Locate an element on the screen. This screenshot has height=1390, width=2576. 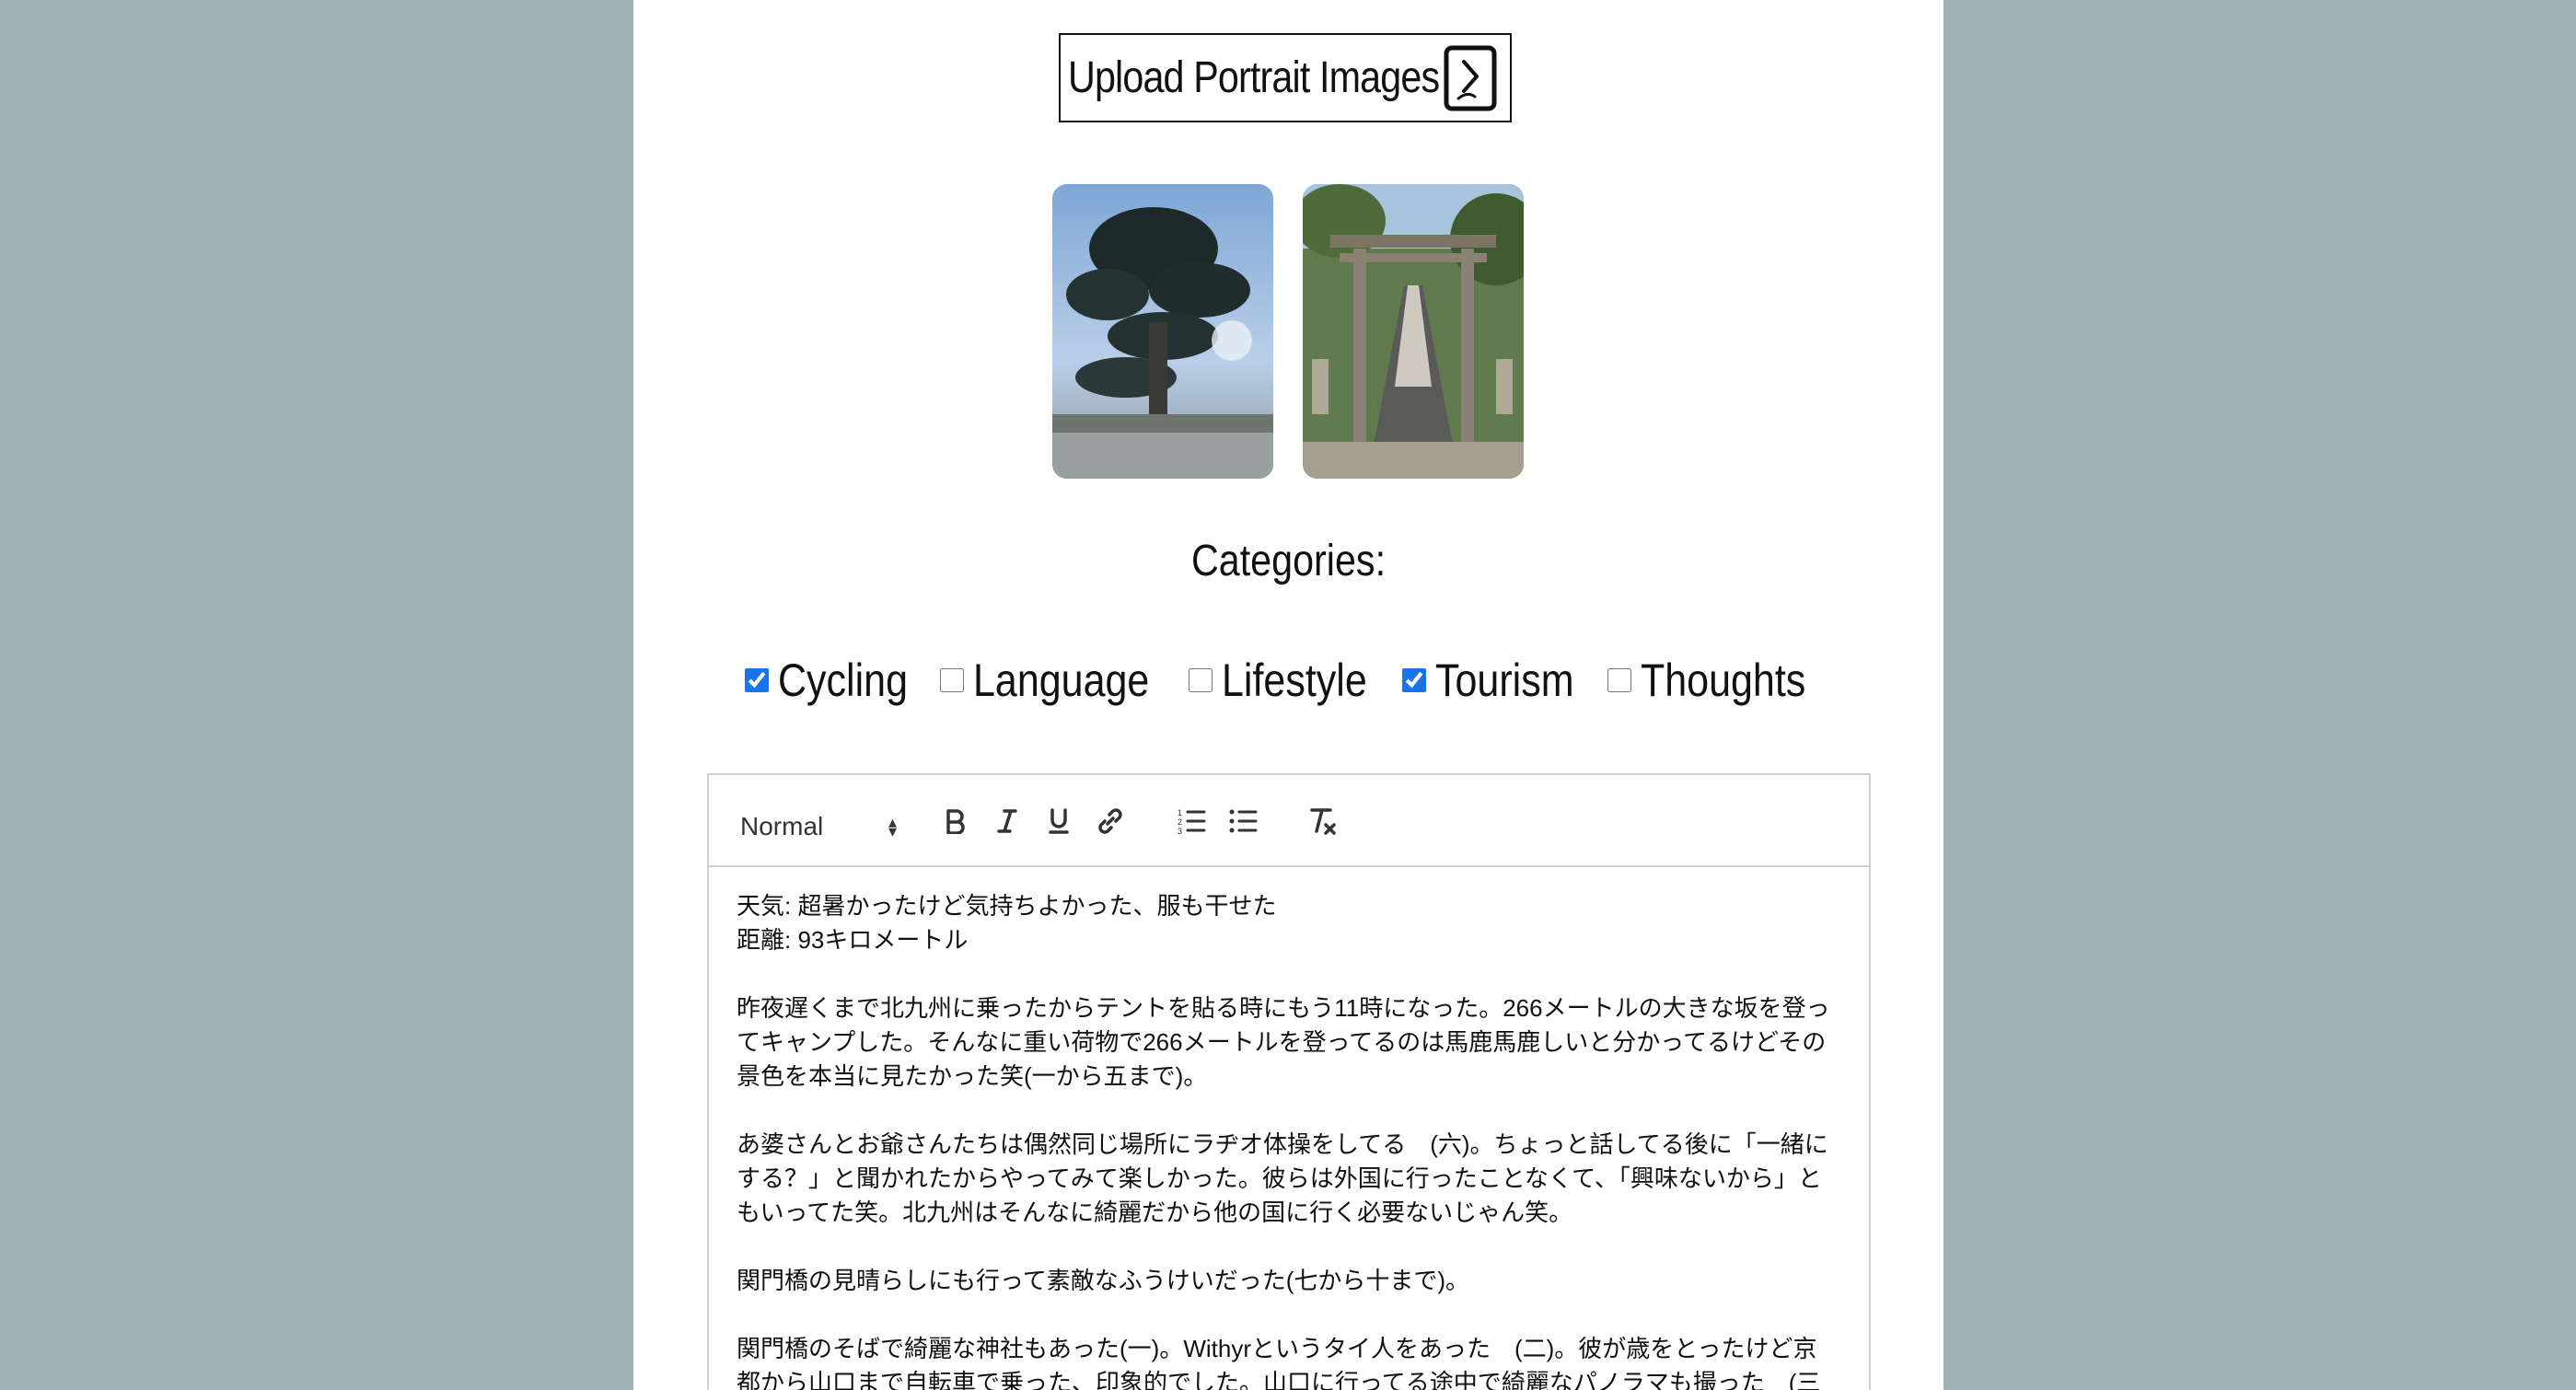
bold-button is located at coordinates (955, 821).